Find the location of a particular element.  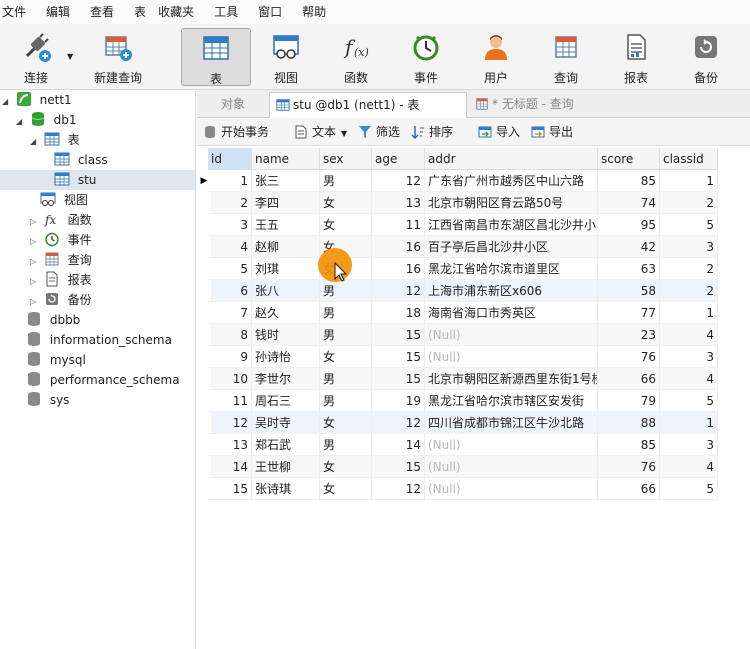

tree-functions: ▷ fx 函数 is located at coordinates (61, 220).